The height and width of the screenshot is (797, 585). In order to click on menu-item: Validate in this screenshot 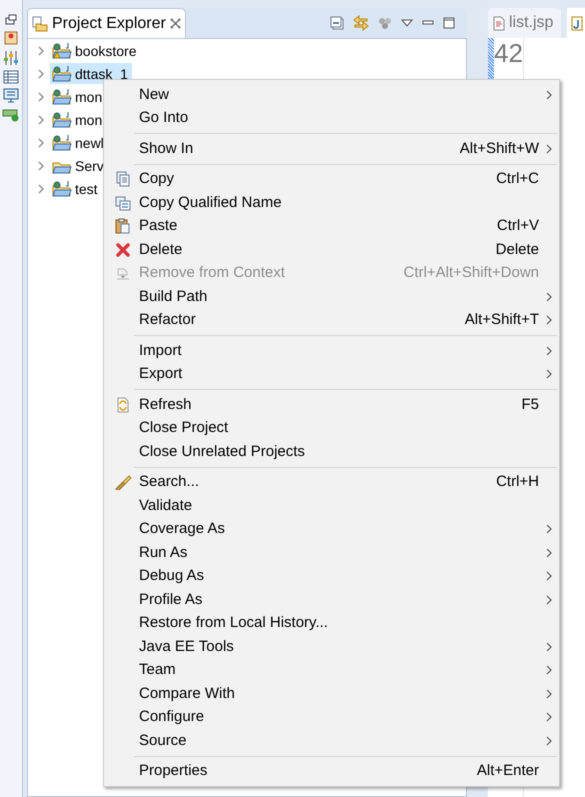, I will do `click(331, 506)`.